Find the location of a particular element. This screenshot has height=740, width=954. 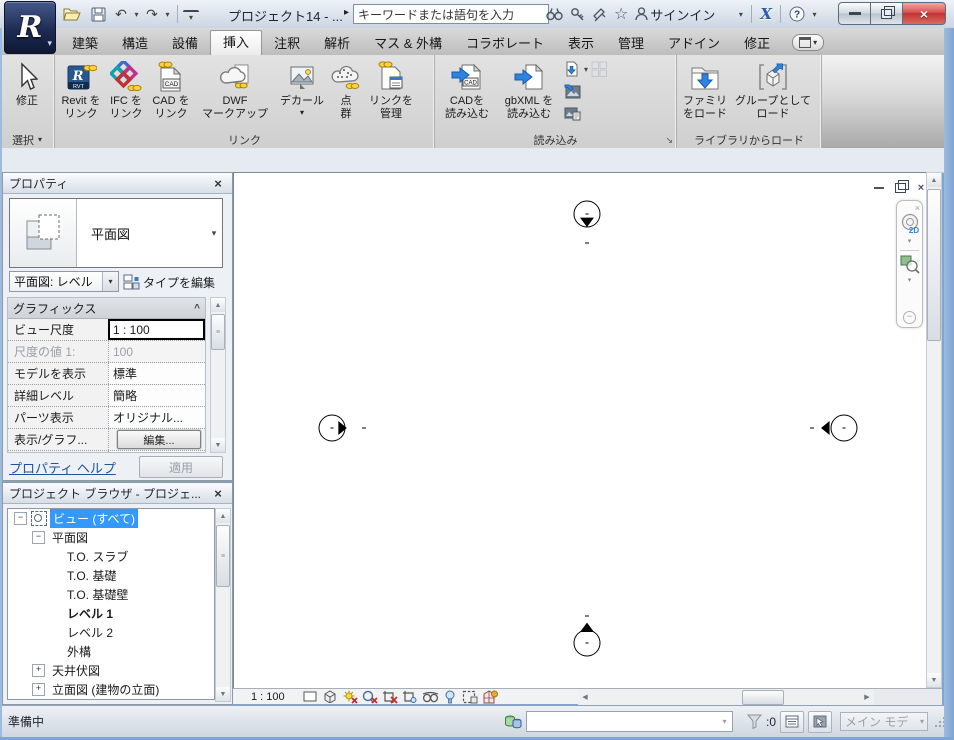

hscroll-track is located at coordinates (726, 697).